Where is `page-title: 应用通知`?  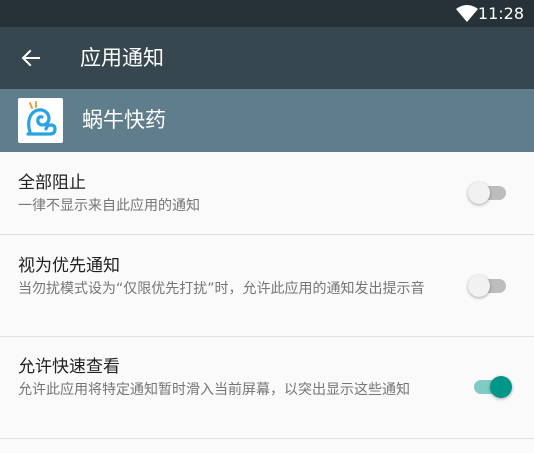 page-title: 应用通知 is located at coordinates (122, 58).